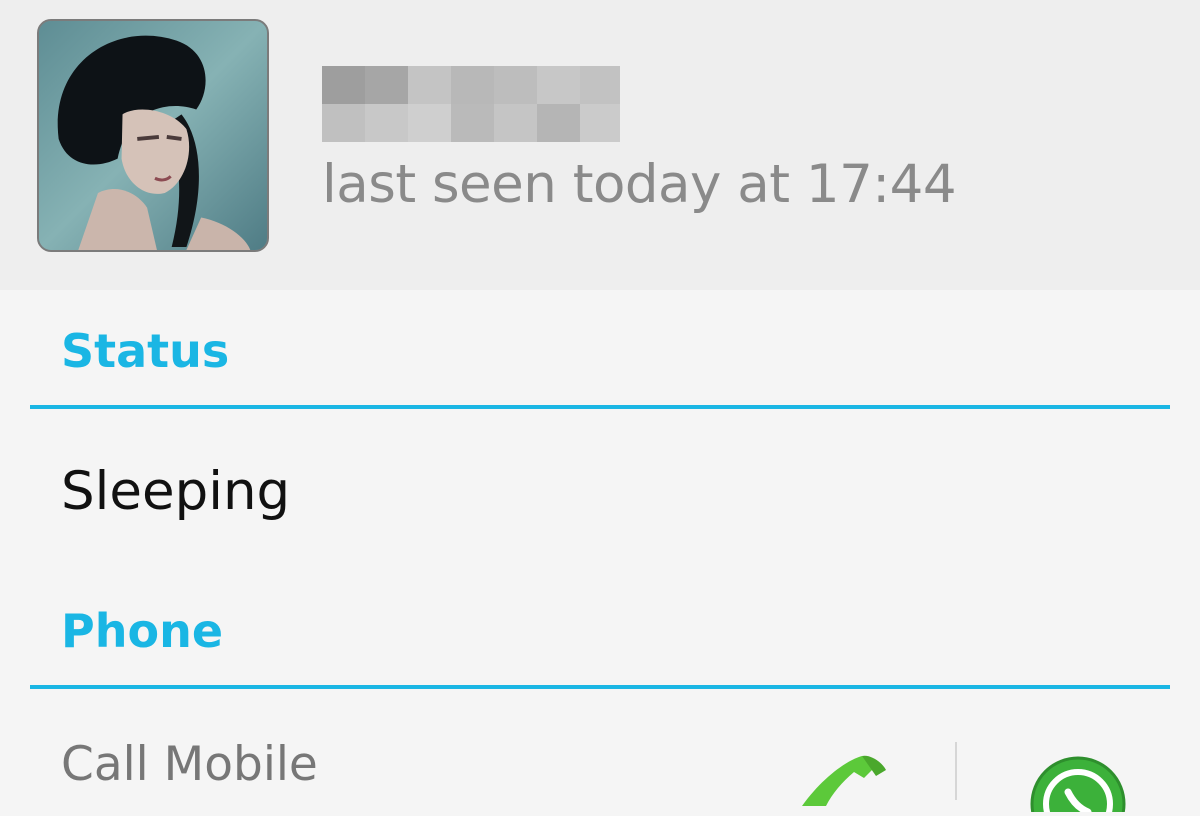 This screenshot has width=1200, height=816. I want to click on call-actions-separator, so click(956, 771).